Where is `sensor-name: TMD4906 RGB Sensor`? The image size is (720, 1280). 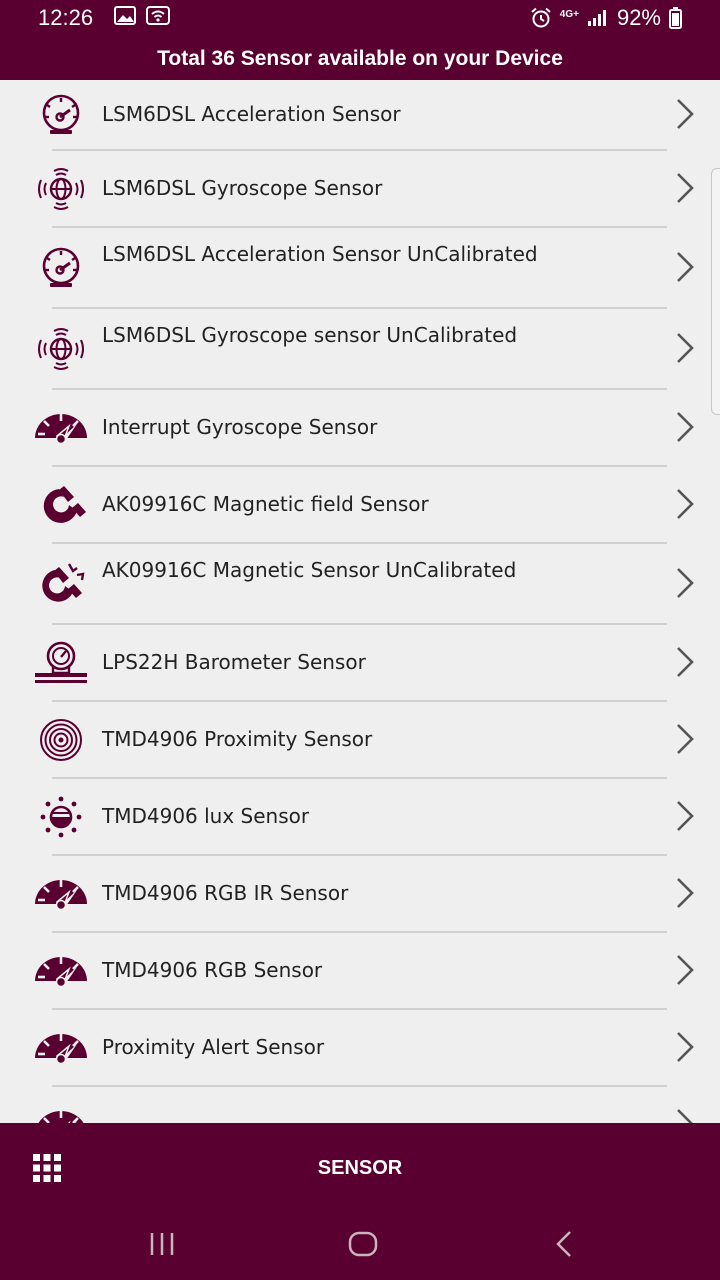 sensor-name: TMD4906 RGB Sensor is located at coordinates (212, 970).